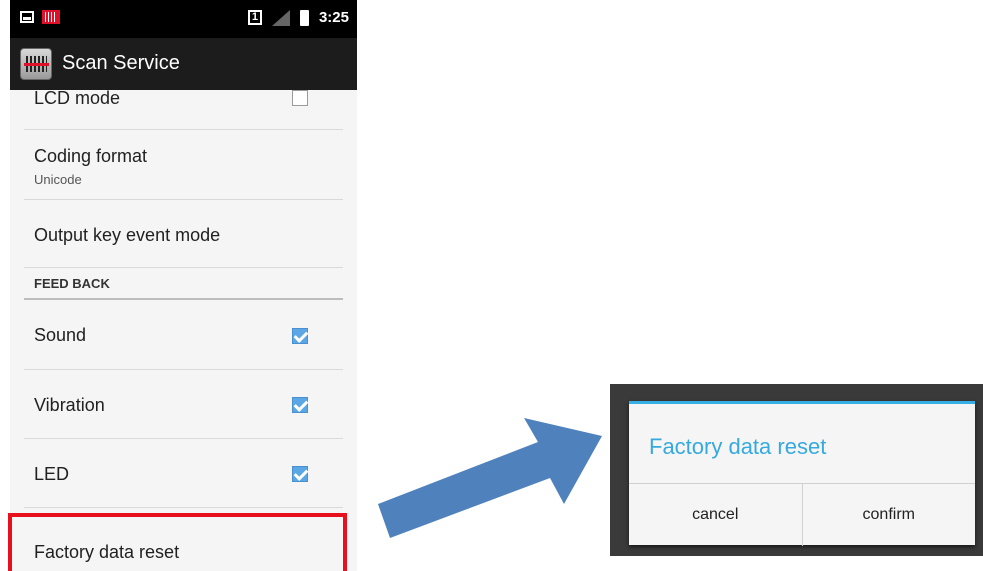 This screenshot has width=983, height=571. I want to click on dialog-backdrop, so click(796, 392).